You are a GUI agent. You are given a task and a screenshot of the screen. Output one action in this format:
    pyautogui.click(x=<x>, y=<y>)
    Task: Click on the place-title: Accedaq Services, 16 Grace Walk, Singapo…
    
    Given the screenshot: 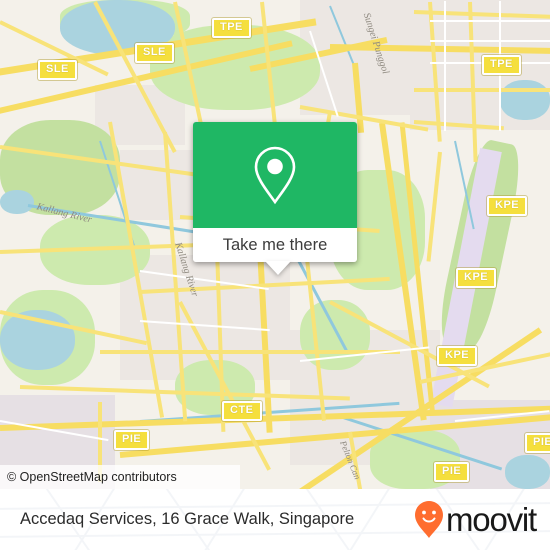 What is the action you would take?
    pyautogui.click(x=187, y=519)
    